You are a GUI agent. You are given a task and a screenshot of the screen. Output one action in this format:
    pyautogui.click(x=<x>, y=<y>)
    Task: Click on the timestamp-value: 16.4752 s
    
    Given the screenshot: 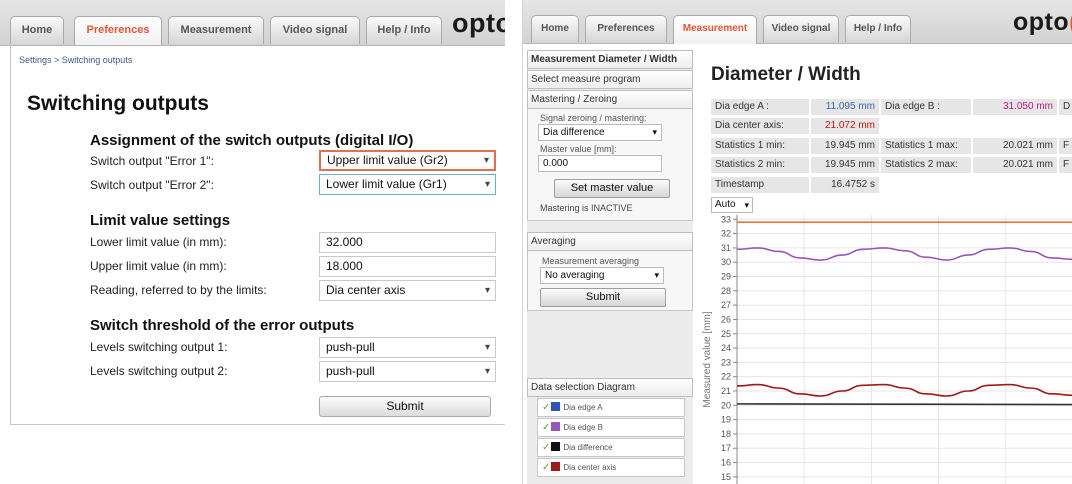 What is the action you would take?
    pyautogui.click(x=845, y=185)
    